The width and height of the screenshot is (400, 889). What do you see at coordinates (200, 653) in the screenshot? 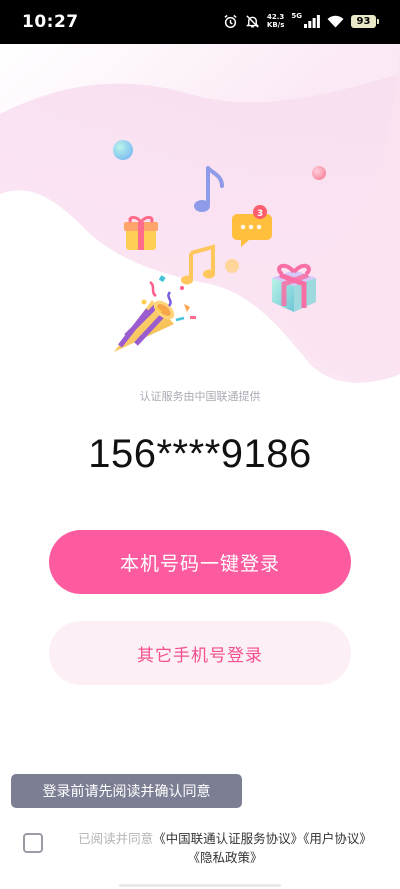
I see `other-phone-login-button: 其它手机号登录` at bounding box center [200, 653].